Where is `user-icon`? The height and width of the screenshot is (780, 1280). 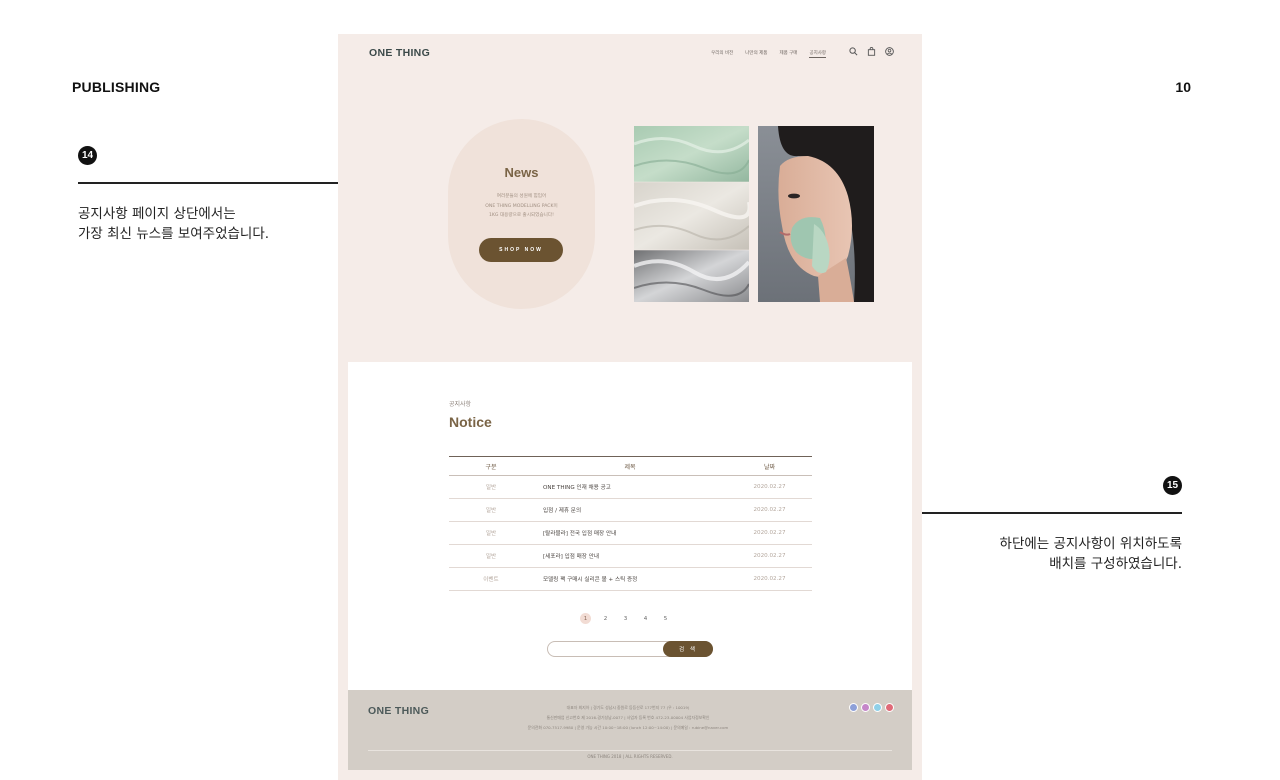
user-icon is located at coordinates (889, 51).